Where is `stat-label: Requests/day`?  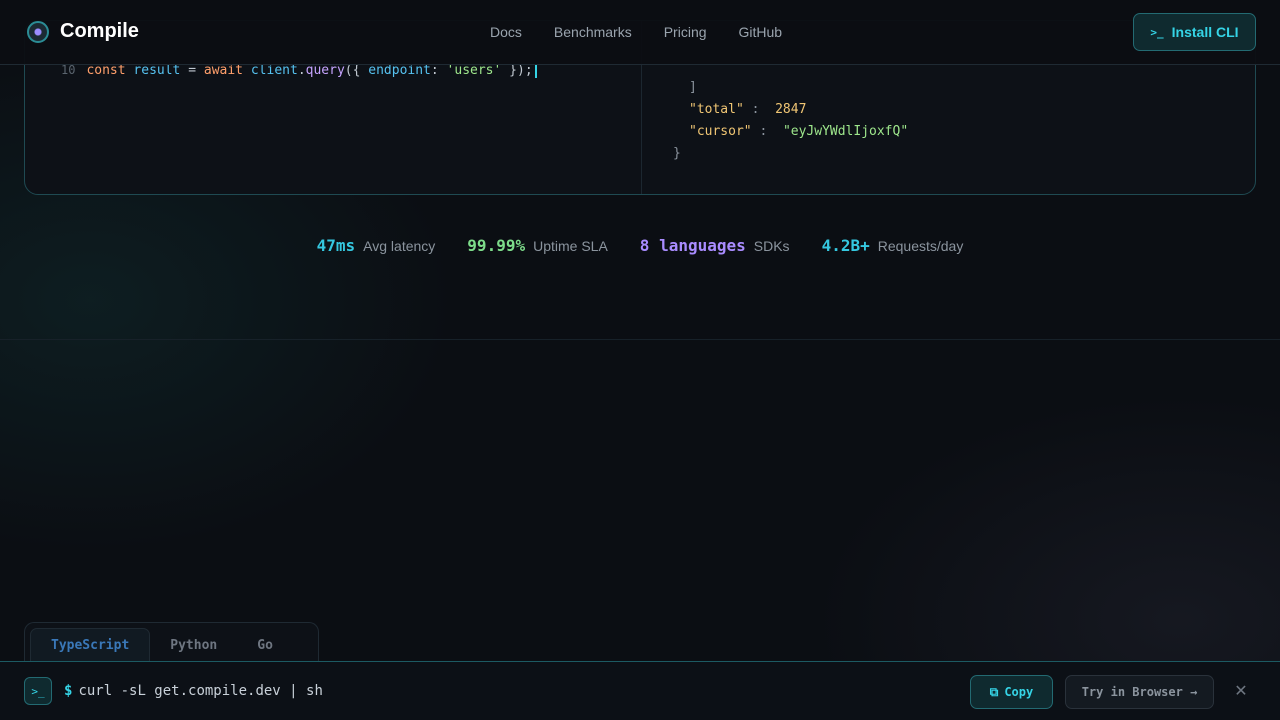 stat-label: Requests/day is located at coordinates (920, 246).